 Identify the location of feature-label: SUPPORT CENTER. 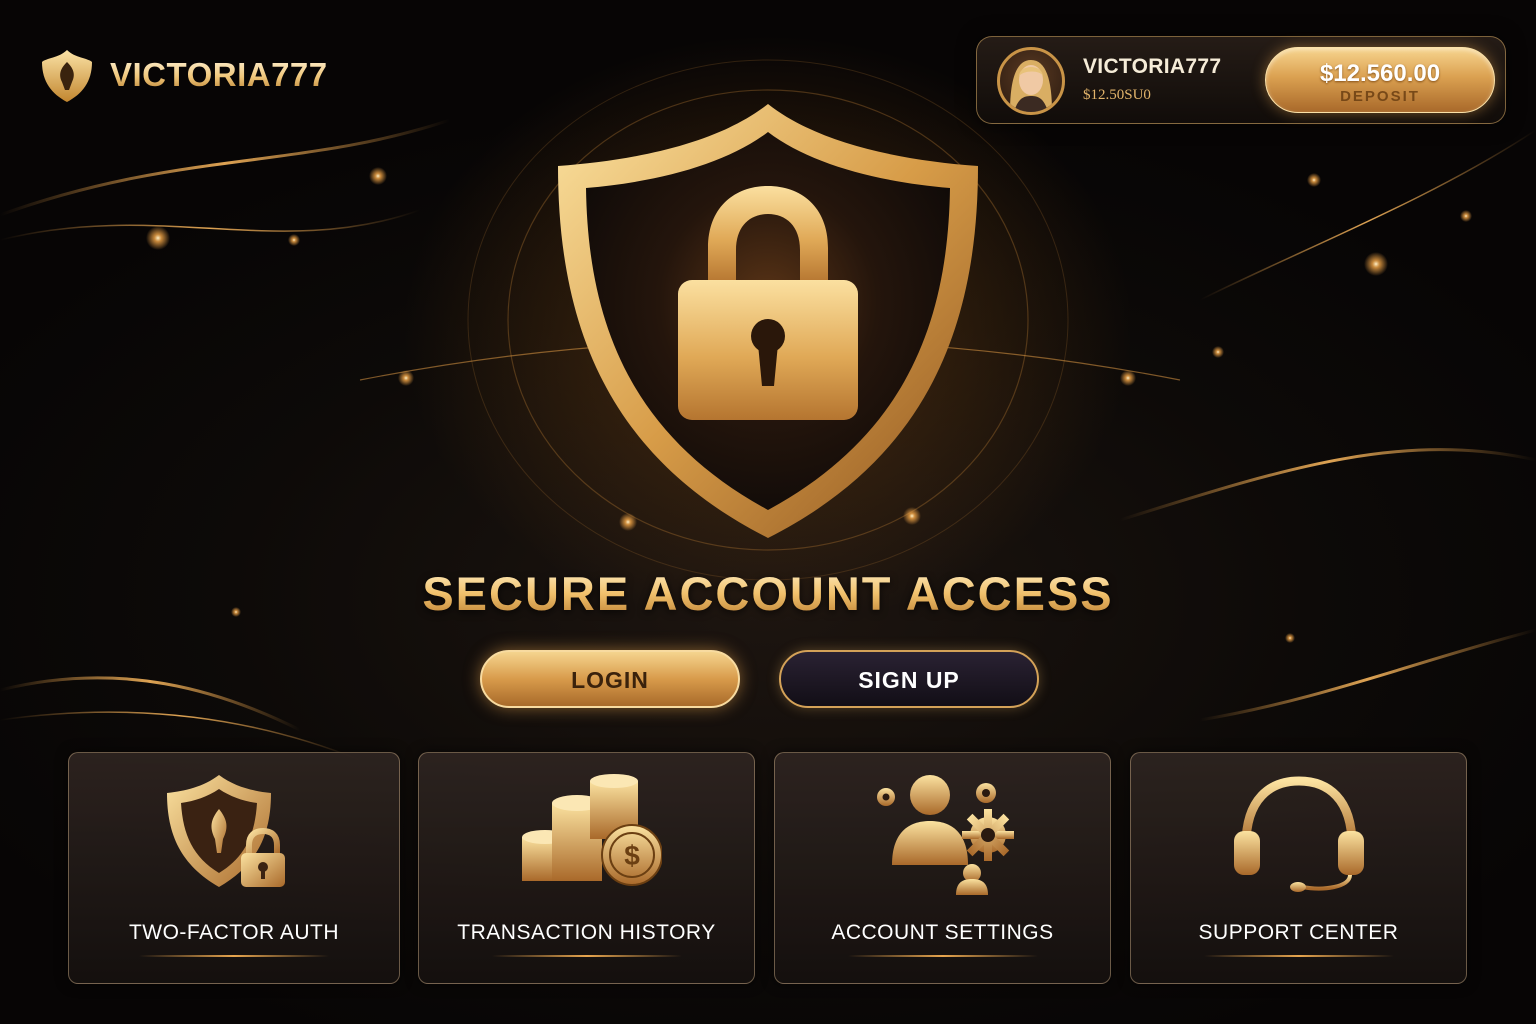
(1298, 932).